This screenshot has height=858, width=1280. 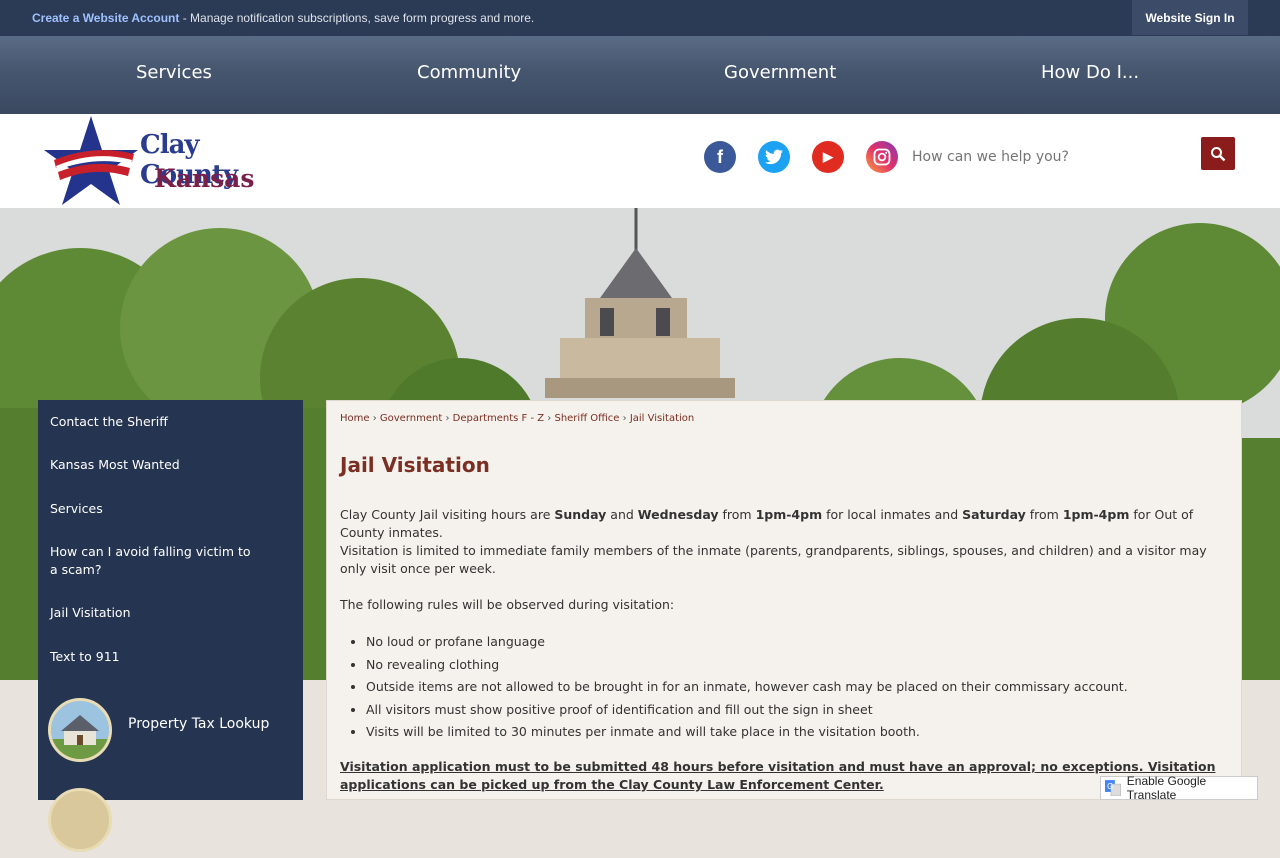 I want to click on house-icon, so click(x=80, y=730).